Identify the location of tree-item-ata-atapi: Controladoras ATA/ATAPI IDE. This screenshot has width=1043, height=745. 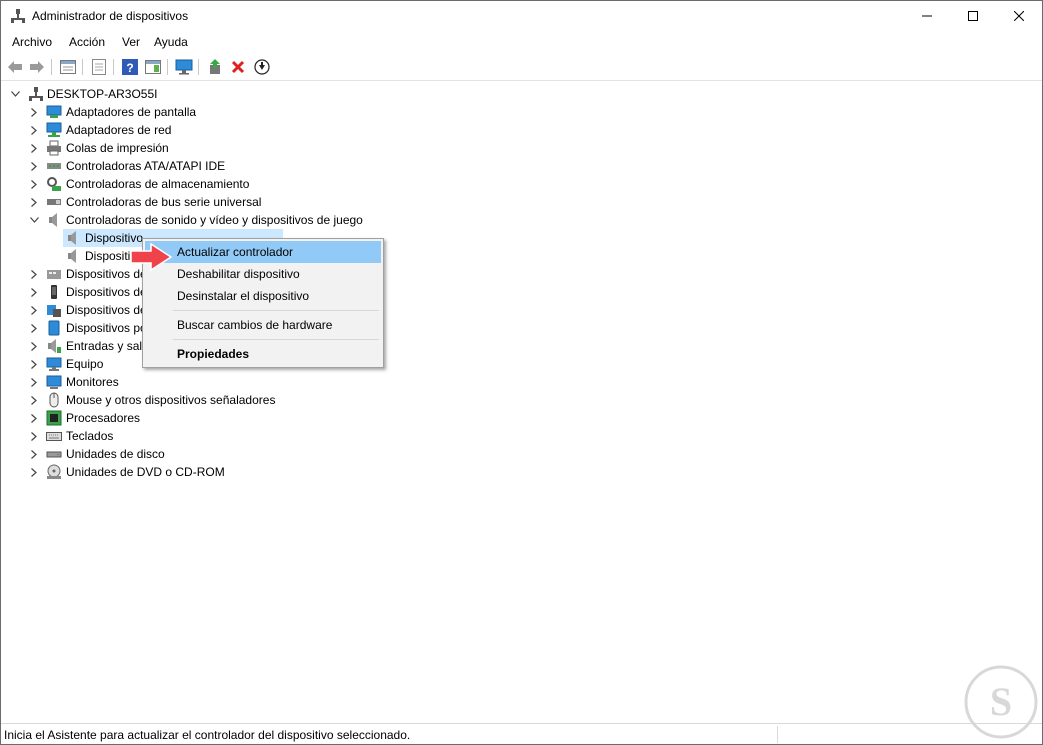
(201, 166).